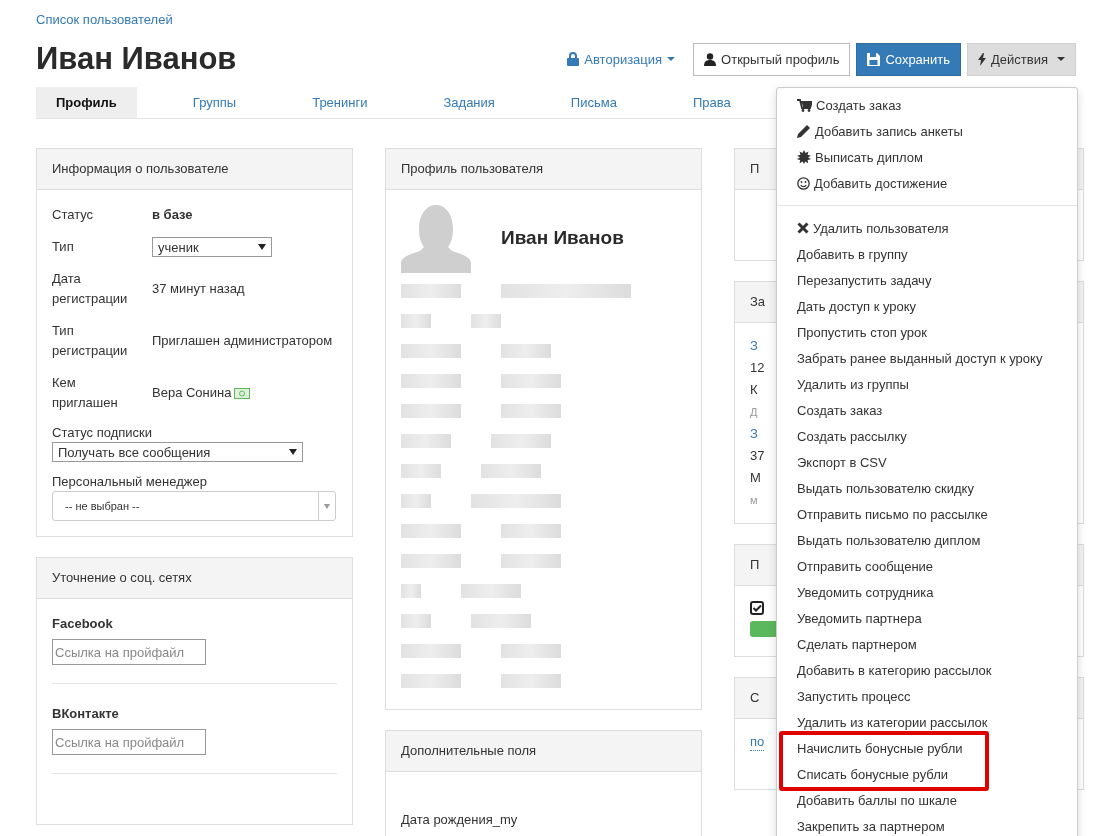 This screenshot has width=1120, height=836. I want to click on menu-item: Удалить пользователя, so click(927, 228).